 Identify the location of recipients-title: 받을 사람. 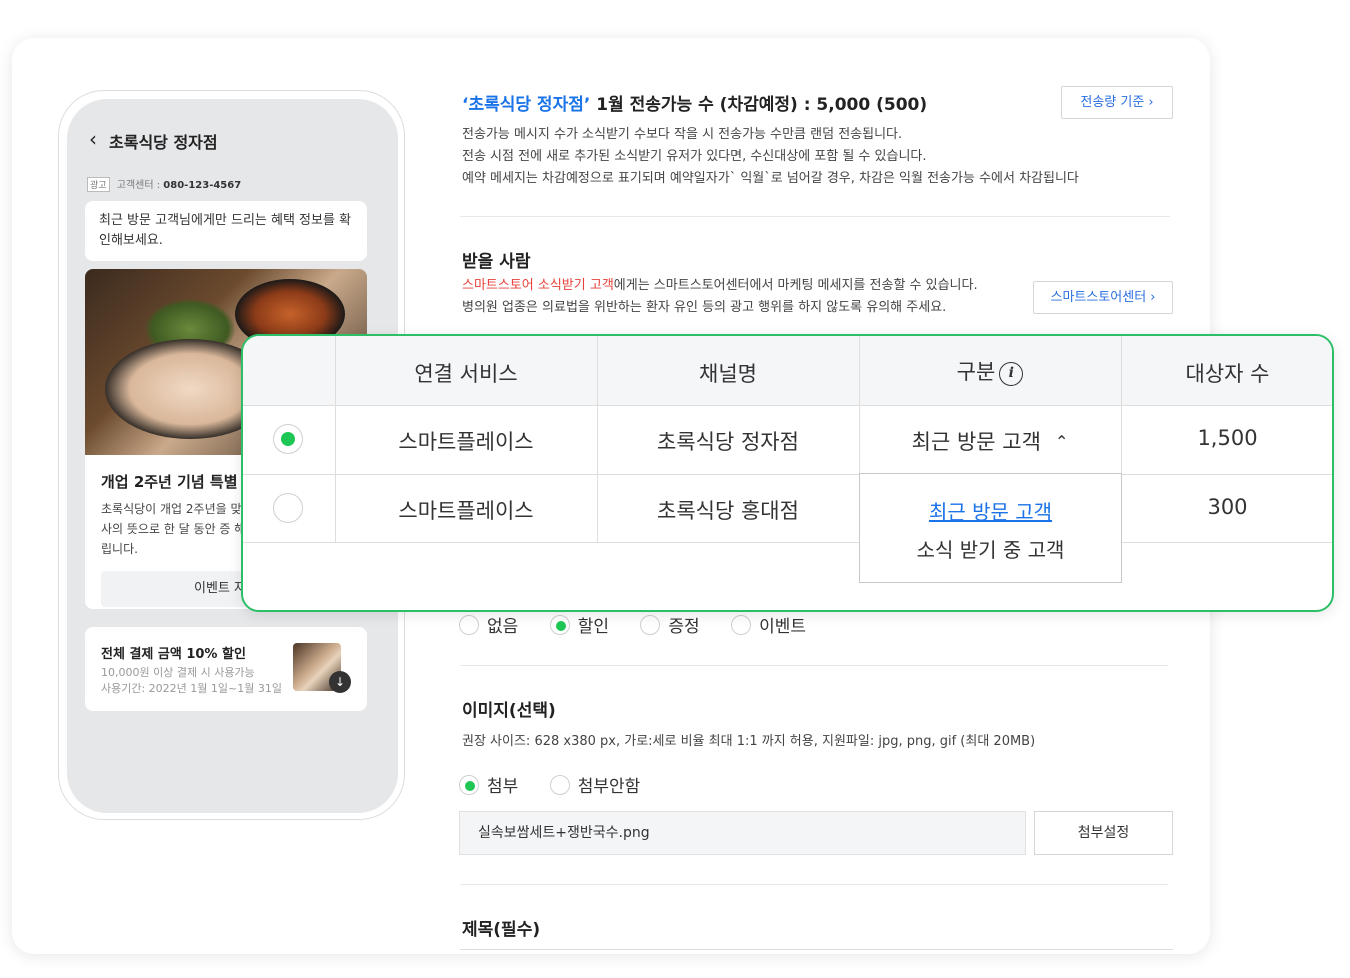
(496, 262).